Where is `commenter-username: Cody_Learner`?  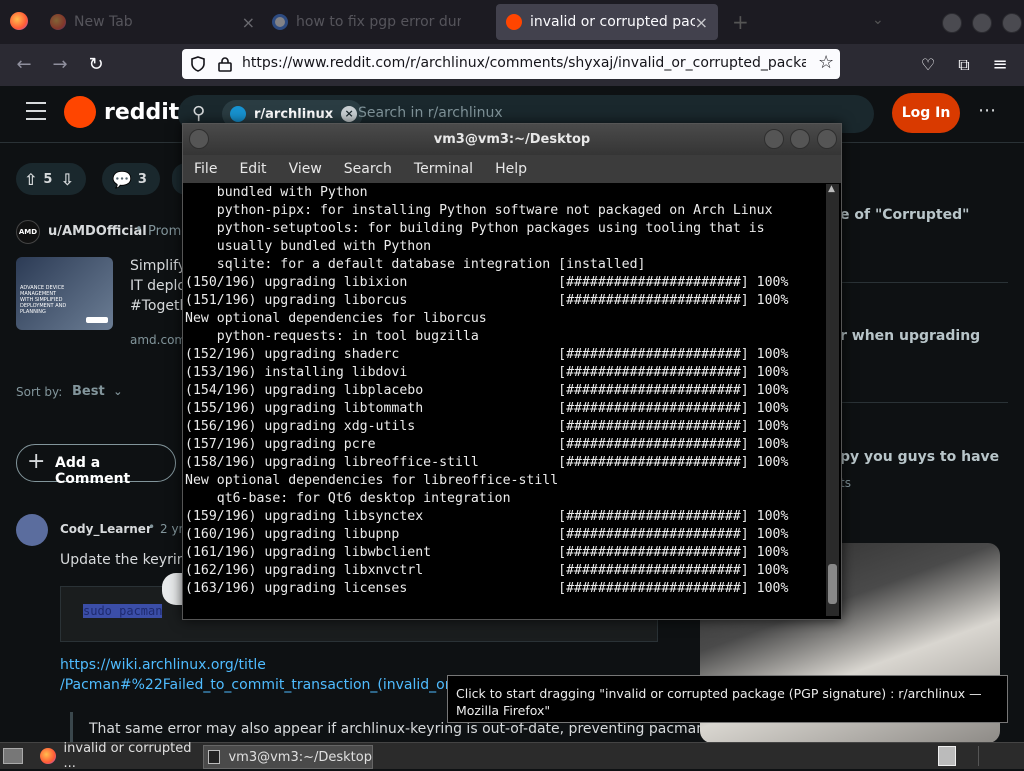
commenter-username: Cody_Learner is located at coordinates (106, 529).